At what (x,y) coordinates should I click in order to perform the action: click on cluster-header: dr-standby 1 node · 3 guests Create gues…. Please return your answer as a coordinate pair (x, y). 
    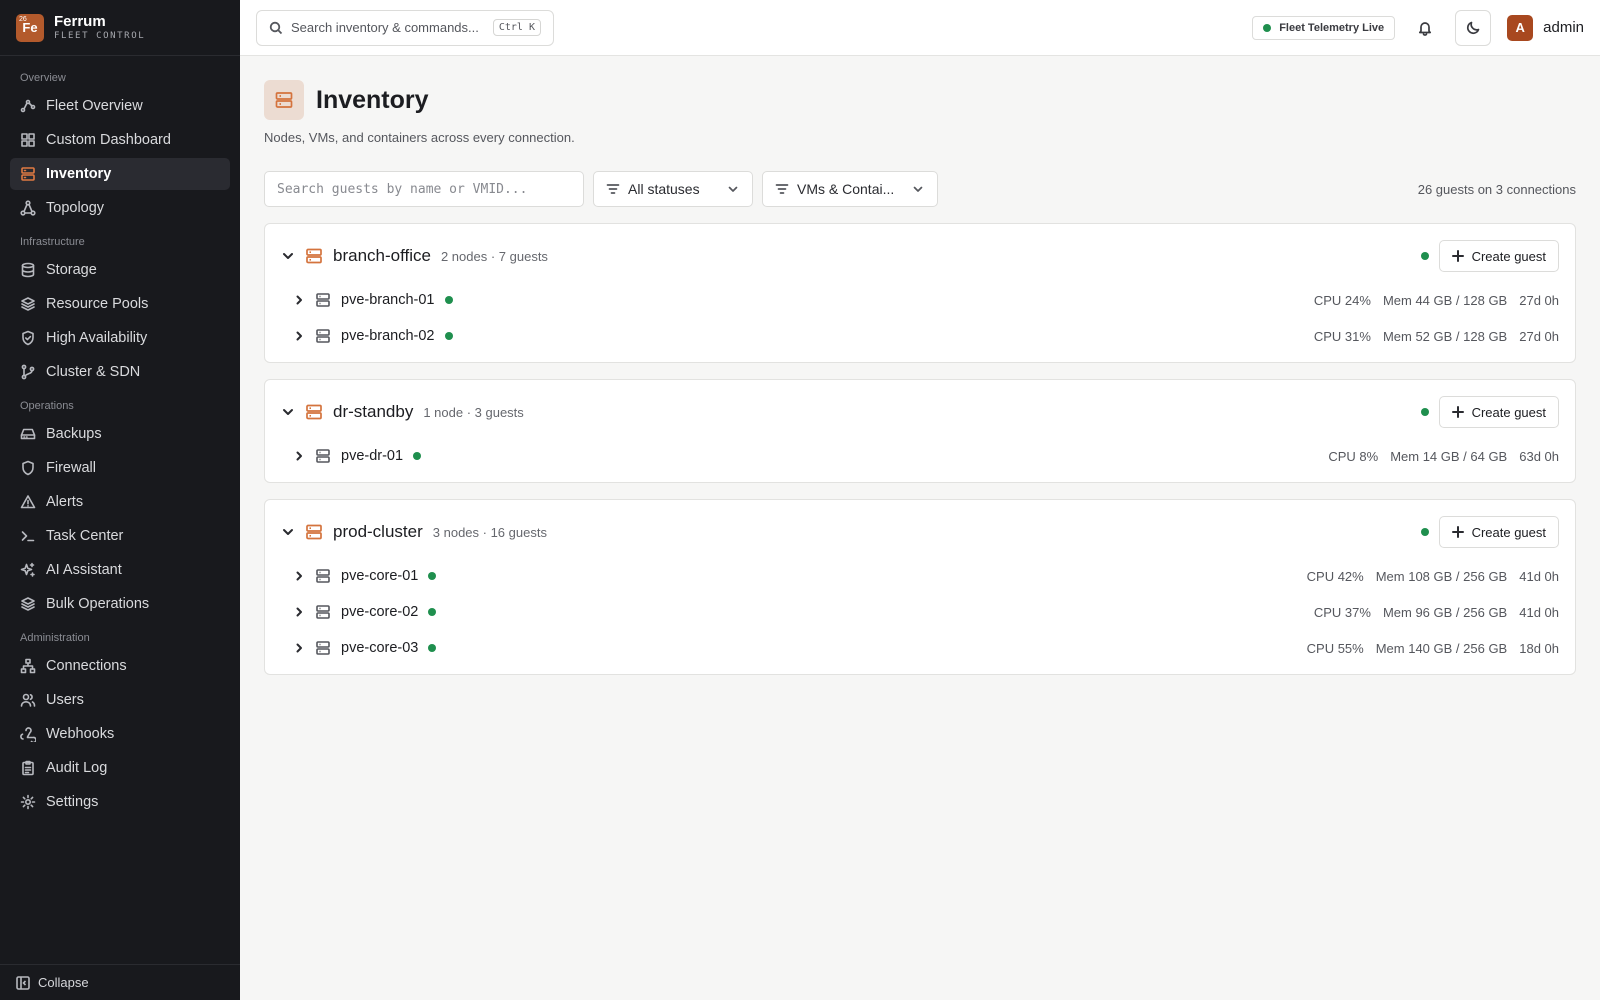
    Looking at the image, I should click on (920, 412).